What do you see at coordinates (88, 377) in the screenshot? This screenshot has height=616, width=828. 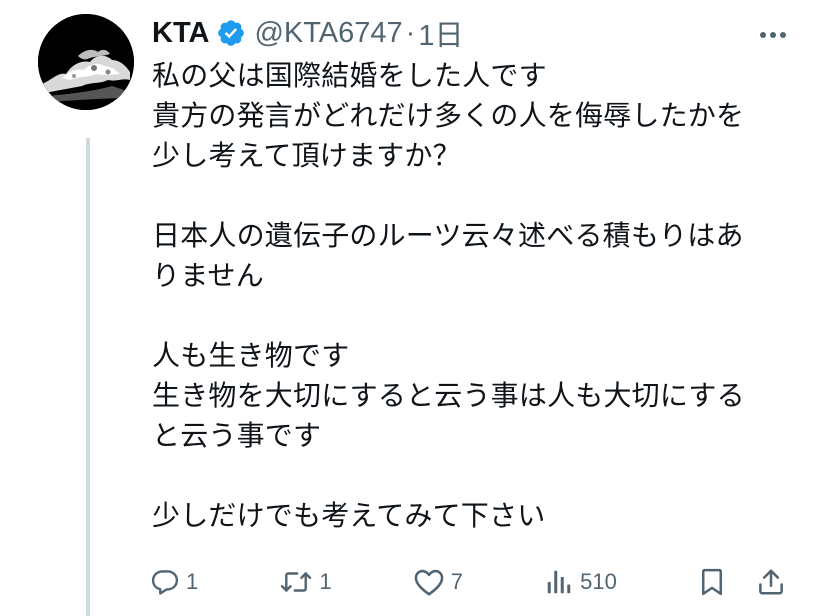 I see `thread-line` at bounding box center [88, 377].